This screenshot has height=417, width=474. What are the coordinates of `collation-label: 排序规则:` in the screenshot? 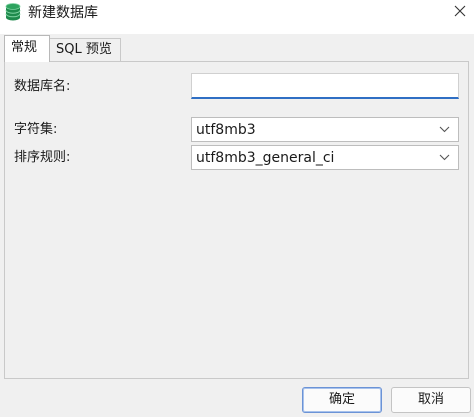 It's located at (42, 157).